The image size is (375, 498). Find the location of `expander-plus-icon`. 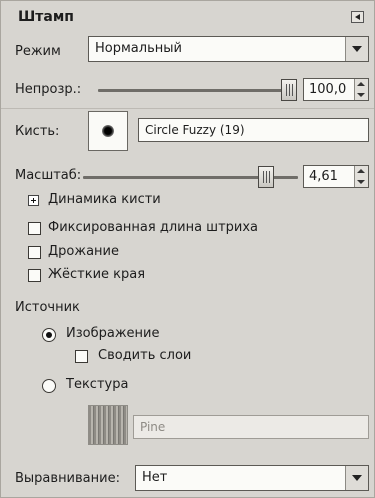

expander-plus-icon is located at coordinates (33, 200).